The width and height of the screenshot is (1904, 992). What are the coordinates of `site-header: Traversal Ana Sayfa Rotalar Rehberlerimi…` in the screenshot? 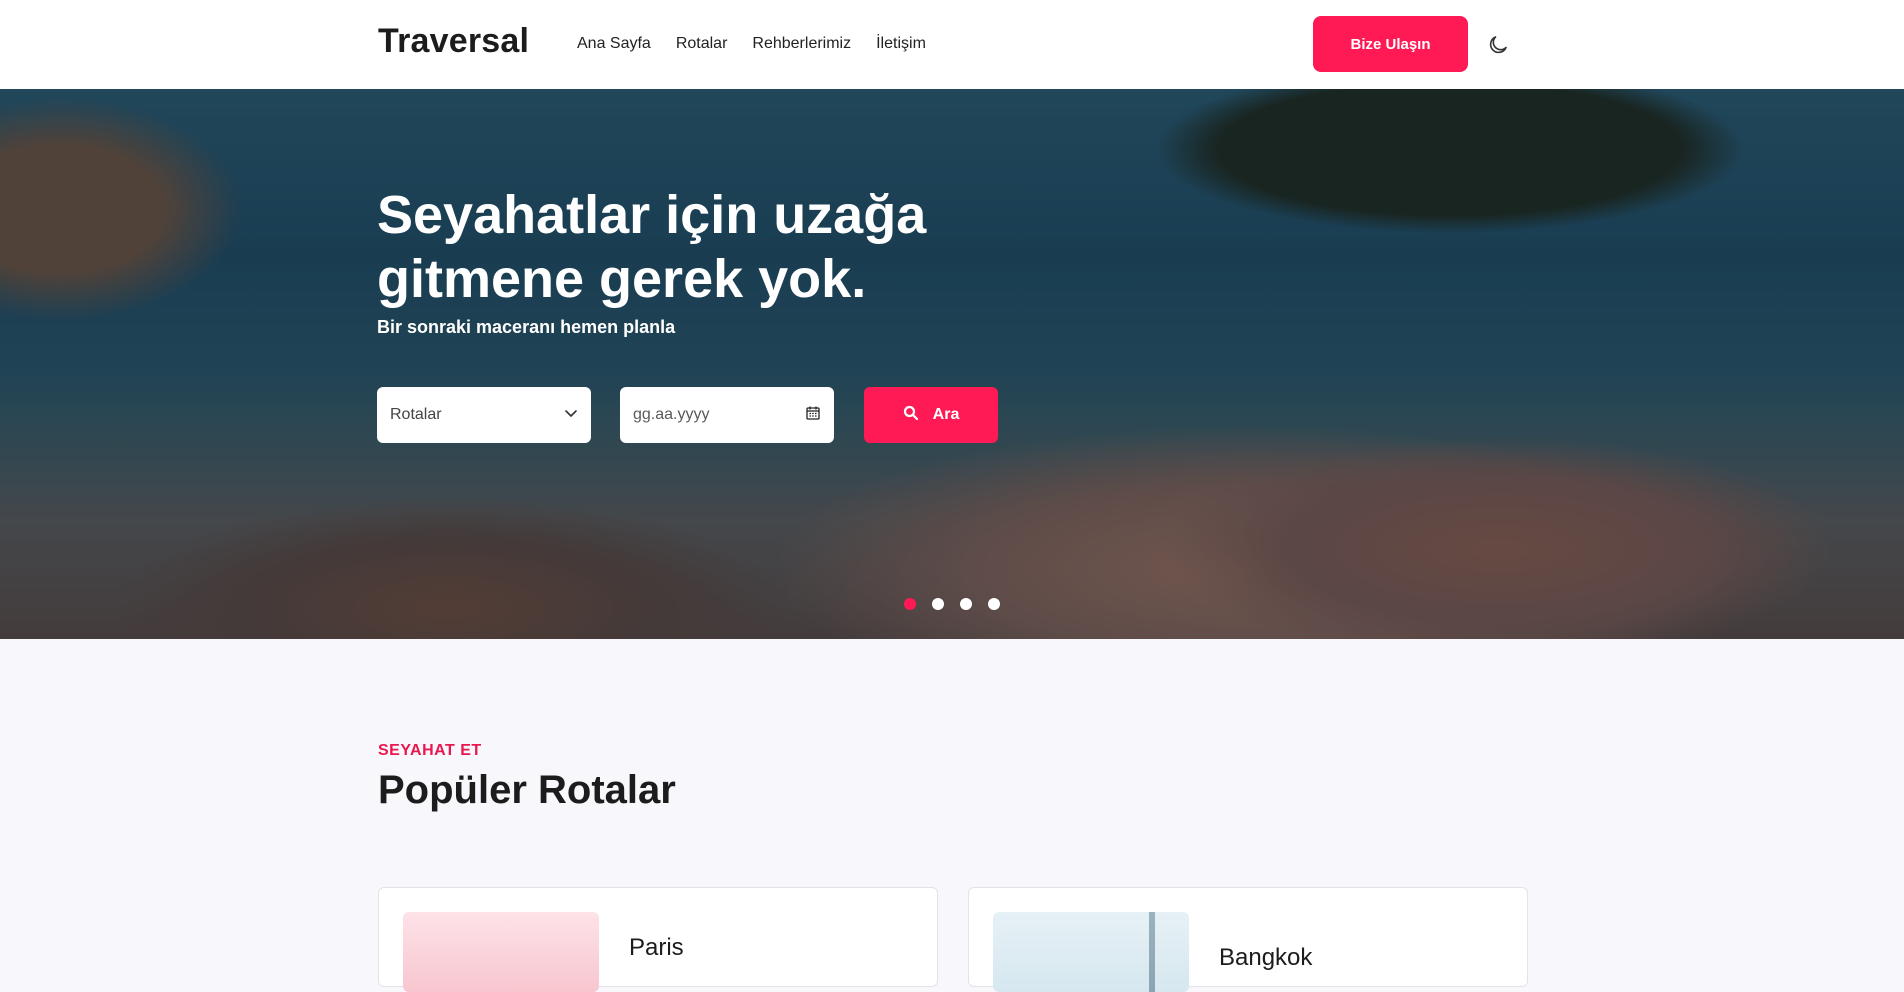 It's located at (952, 44).